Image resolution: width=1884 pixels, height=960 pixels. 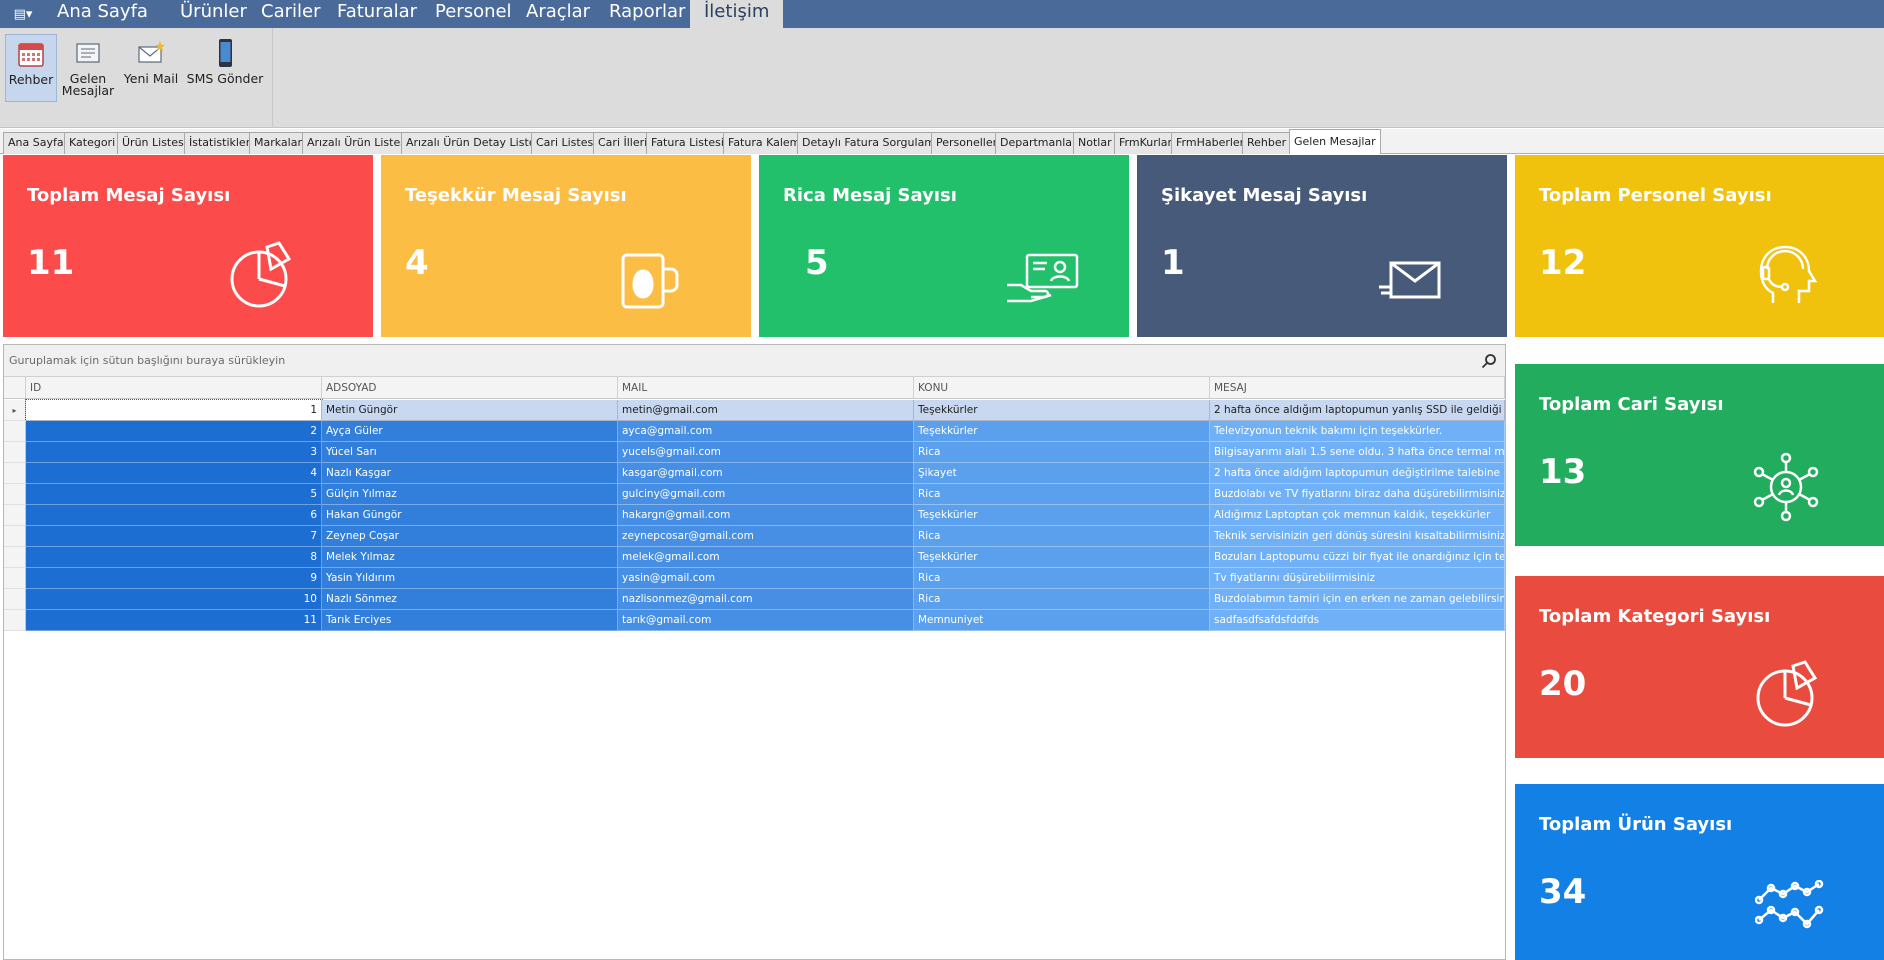 What do you see at coordinates (766, 599) in the screenshot?
I see `cell-mail: nazlisonmez@gmail.com` at bounding box center [766, 599].